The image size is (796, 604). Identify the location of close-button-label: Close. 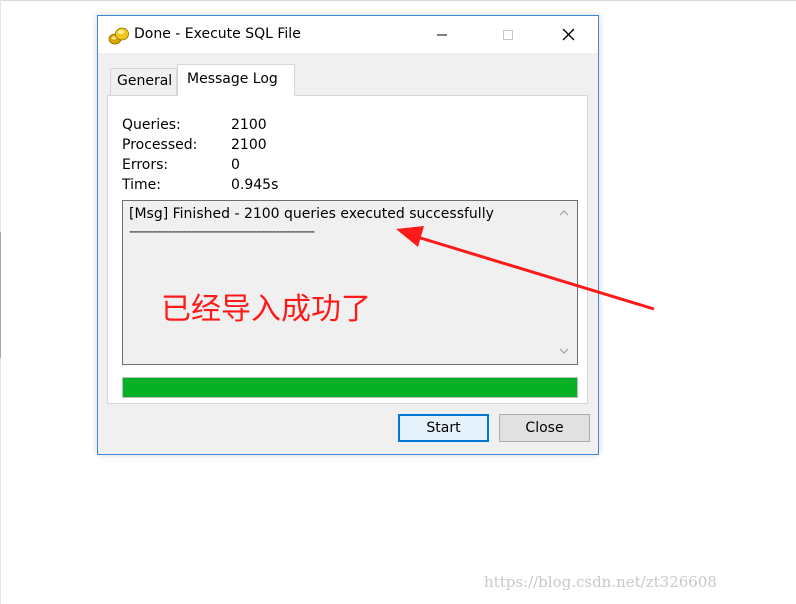
(544, 428).